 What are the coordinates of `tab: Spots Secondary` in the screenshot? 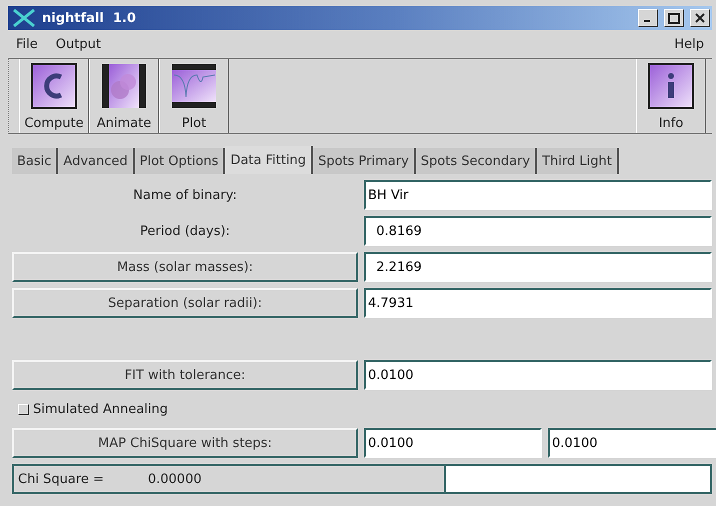 It's located at (477, 161).